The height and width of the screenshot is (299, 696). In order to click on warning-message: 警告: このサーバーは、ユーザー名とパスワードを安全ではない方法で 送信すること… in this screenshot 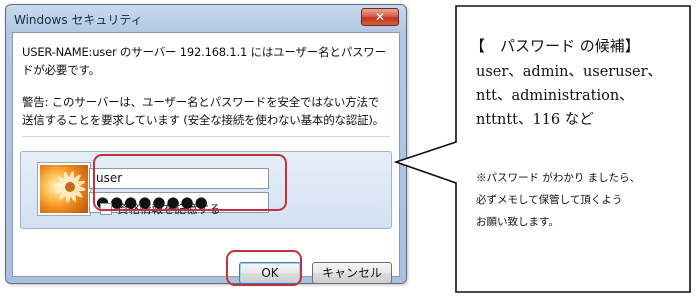, I will do `click(203, 111)`.